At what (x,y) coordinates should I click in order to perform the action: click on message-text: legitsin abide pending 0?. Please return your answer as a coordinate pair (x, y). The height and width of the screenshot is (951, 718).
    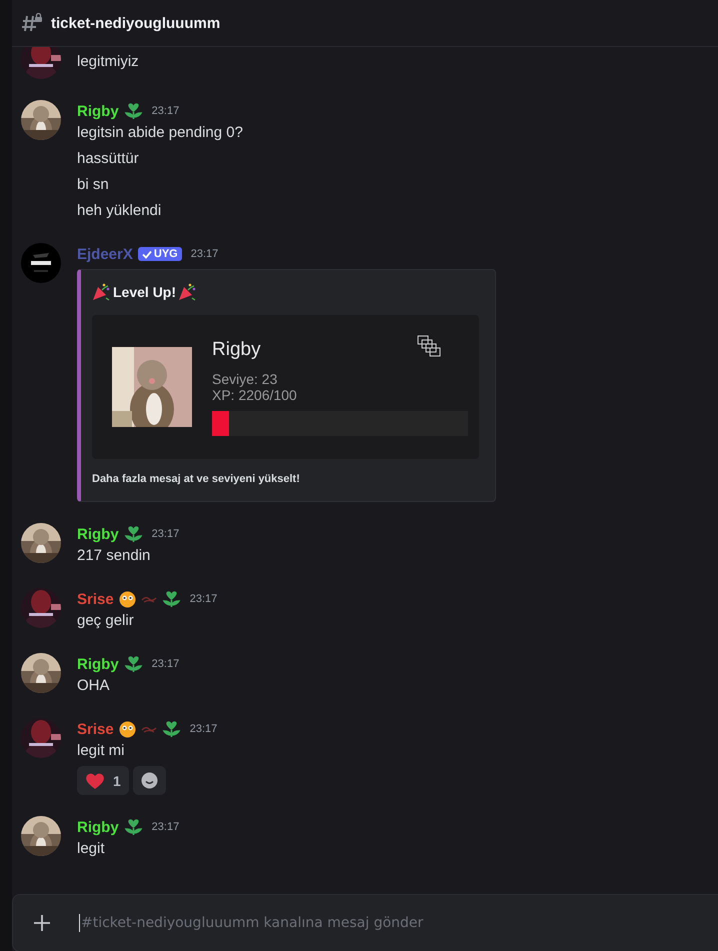
    Looking at the image, I should click on (160, 133).